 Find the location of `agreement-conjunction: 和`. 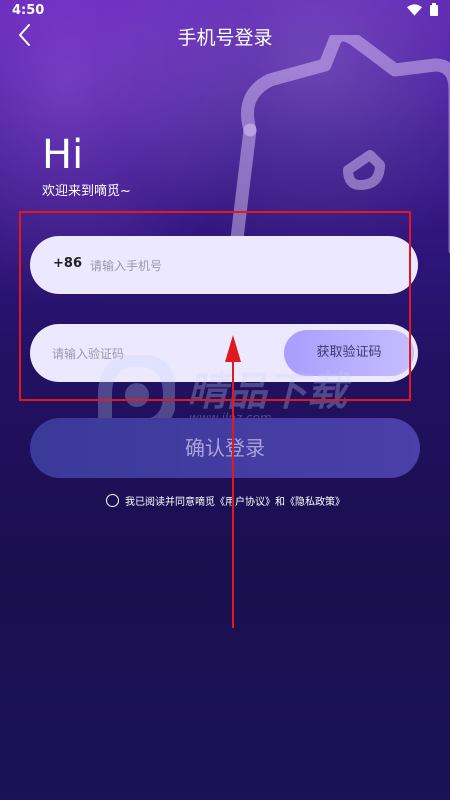

agreement-conjunction: 和 is located at coordinates (280, 502).